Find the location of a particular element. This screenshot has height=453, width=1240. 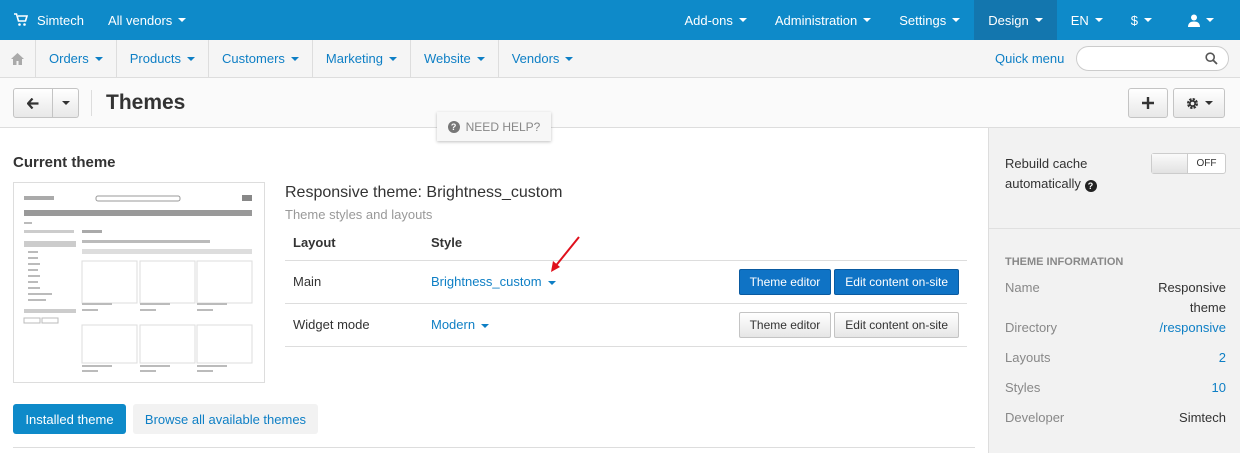

table-header-row: Layout Style is located at coordinates (626, 243).